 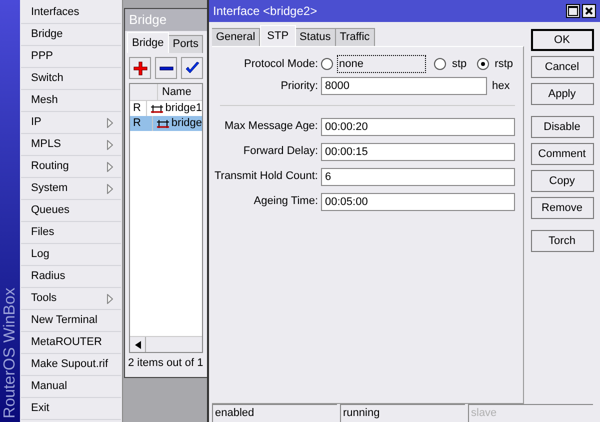 I want to click on menu-item: MetaROUTER, so click(x=71, y=343).